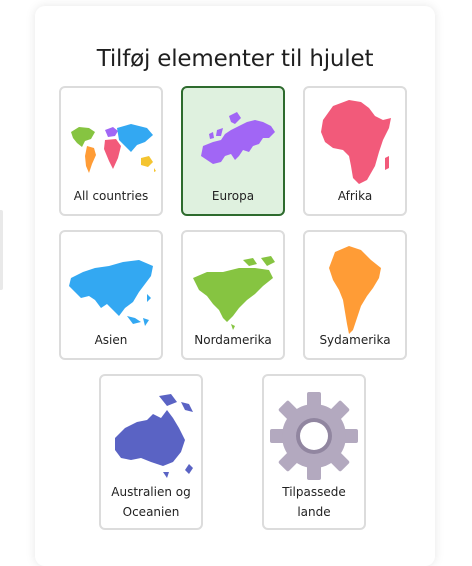  I want to click on option-label: Europa, so click(233, 196).